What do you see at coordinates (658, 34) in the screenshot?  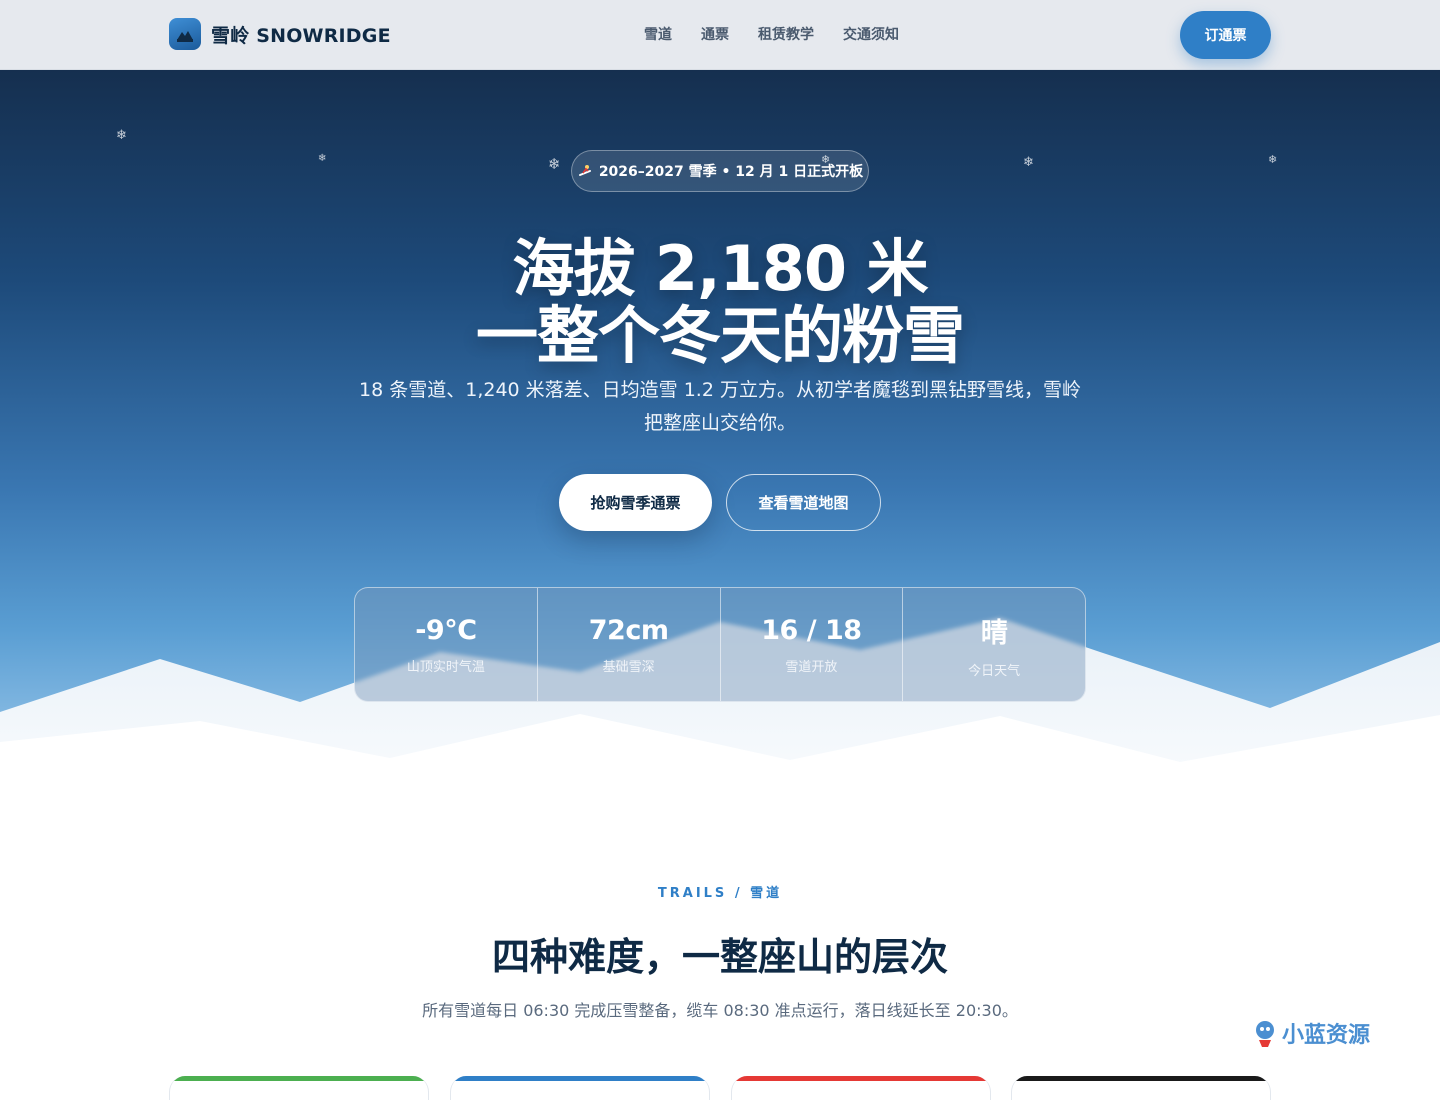 I see `nav-link-trails: 雪道` at bounding box center [658, 34].